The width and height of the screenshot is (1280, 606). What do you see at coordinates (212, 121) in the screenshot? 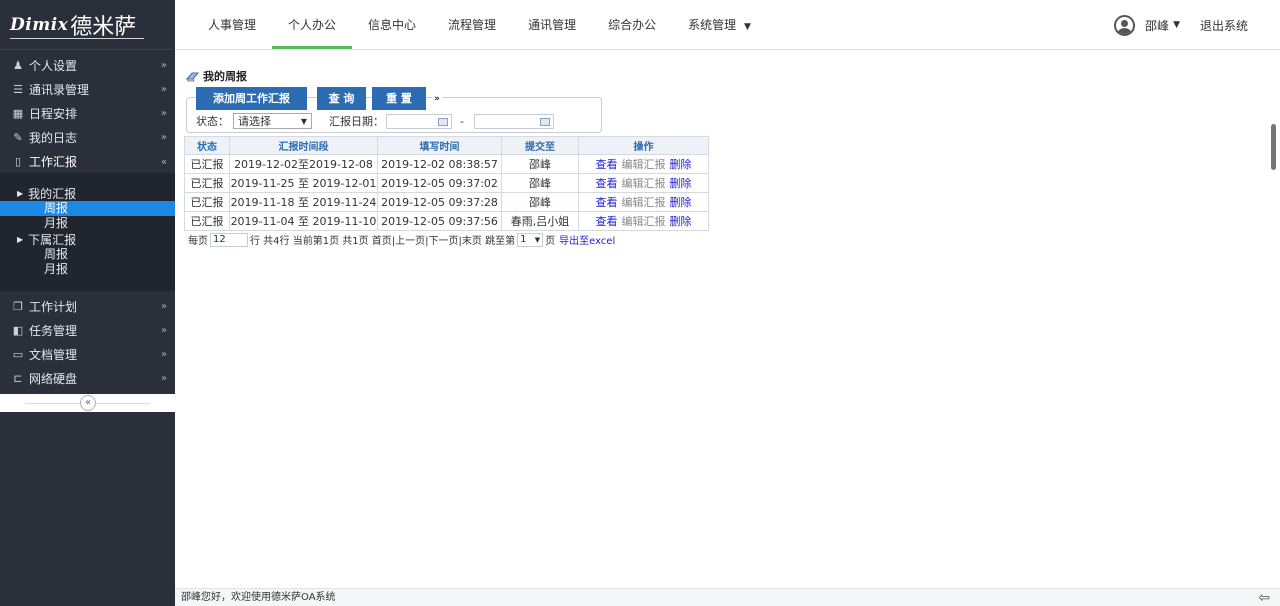
I see `status-label: 状态：` at bounding box center [212, 121].